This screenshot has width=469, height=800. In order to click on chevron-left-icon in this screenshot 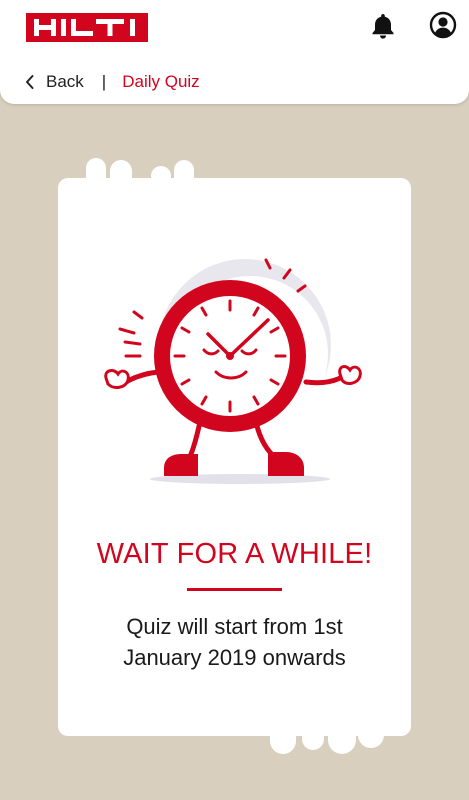, I will do `click(30, 82)`.